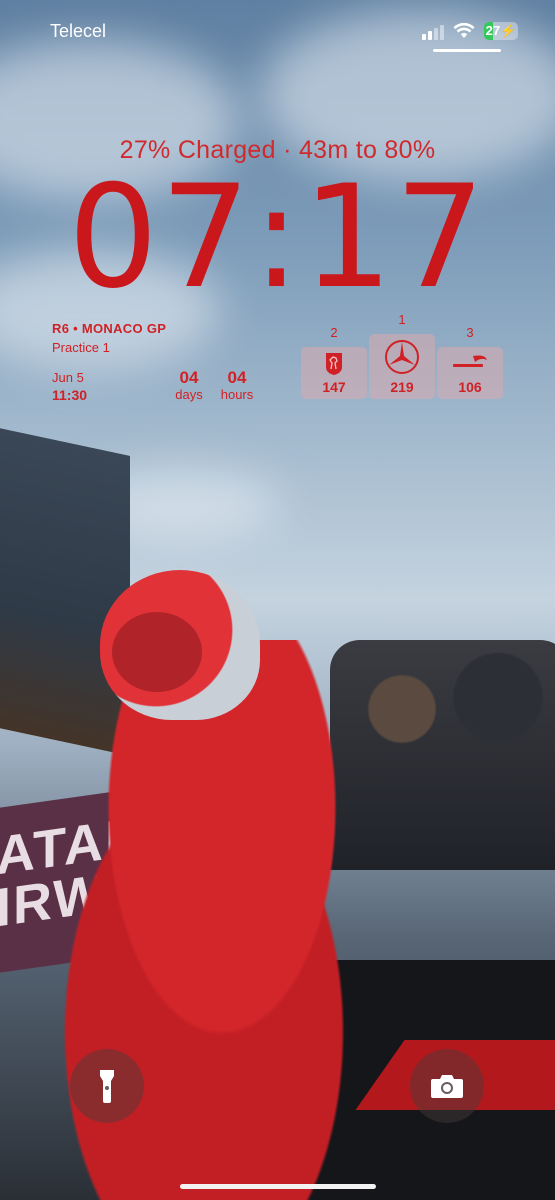 The image size is (555, 1200). I want to click on countdown-days: 04 days, so click(189, 385).